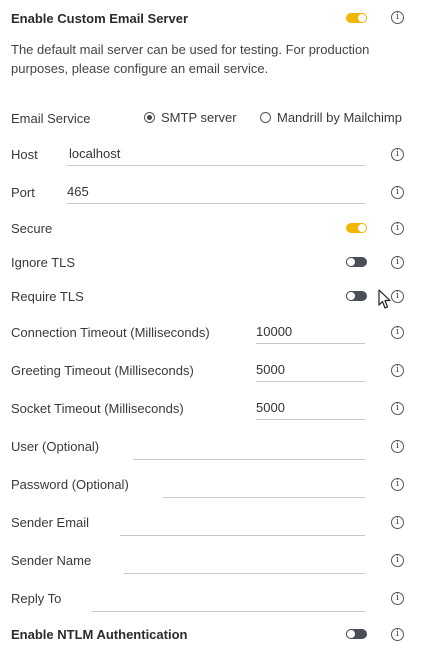 The image size is (424, 657). Describe the element at coordinates (51, 560) in the screenshot. I see `sender-name-label: Sender Name` at that location.